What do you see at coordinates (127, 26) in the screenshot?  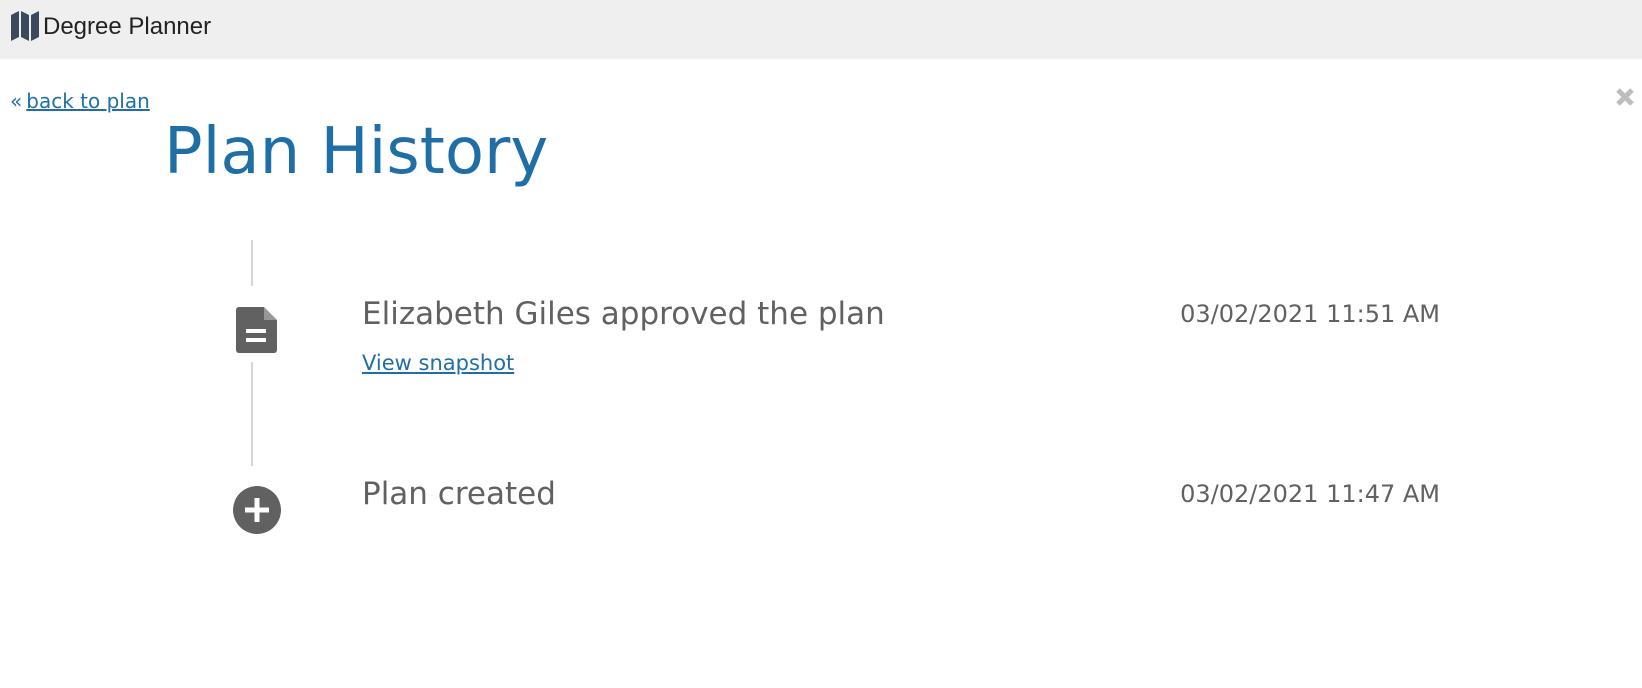 I see `app-title: Degree Planner` at bounding box center [127, 26].